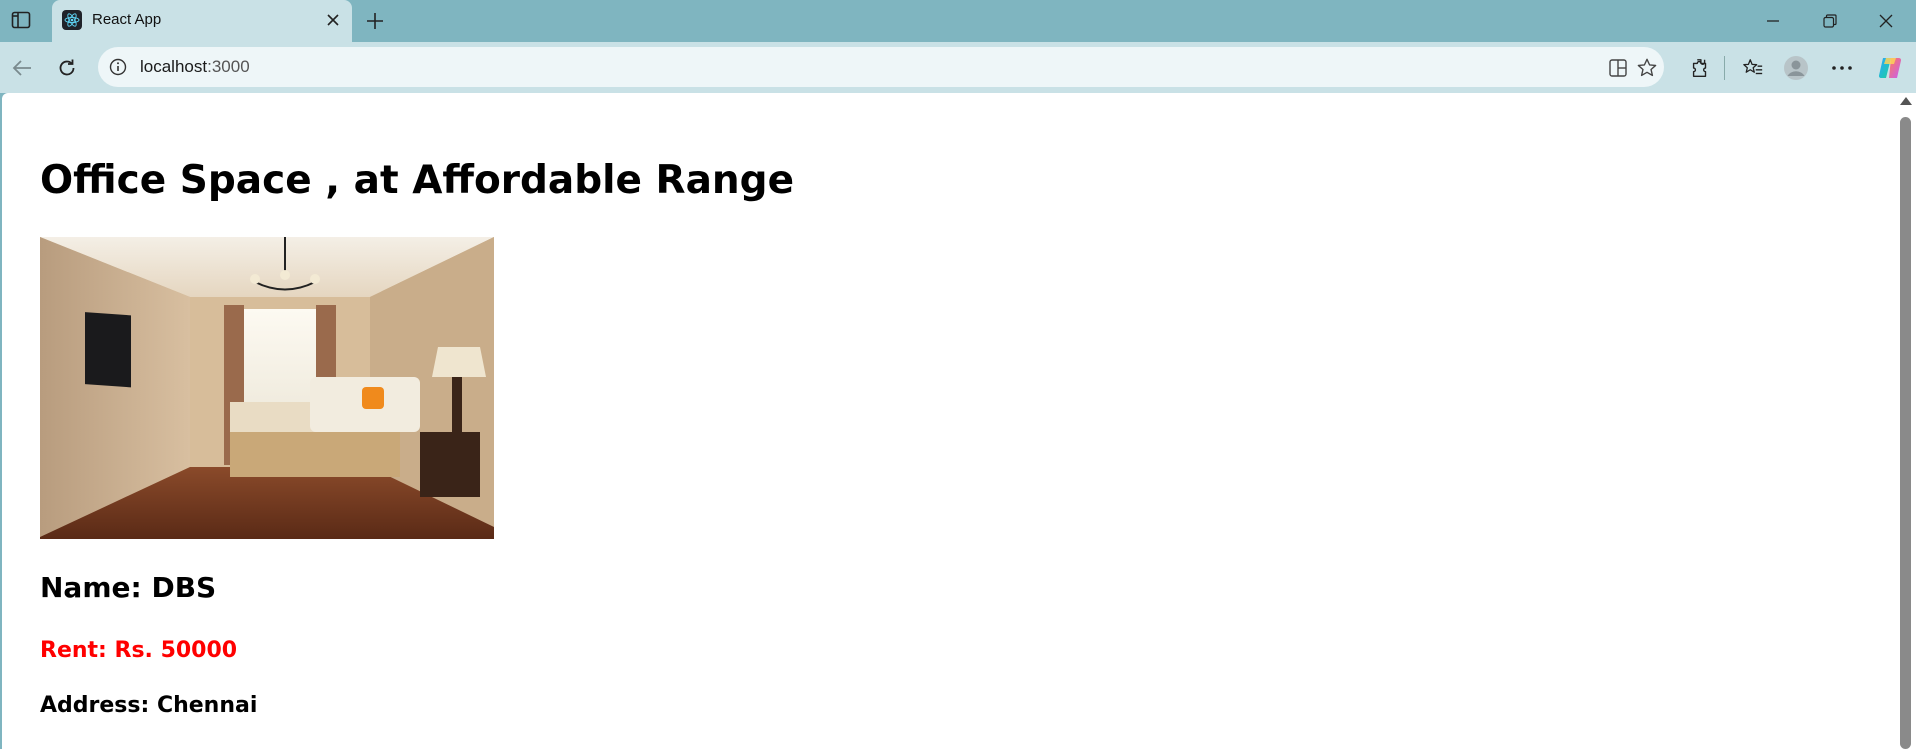 This screenshot has width=1916, height=749. I want to click on scroll-up-arrow-icon, so click(1906, 101).